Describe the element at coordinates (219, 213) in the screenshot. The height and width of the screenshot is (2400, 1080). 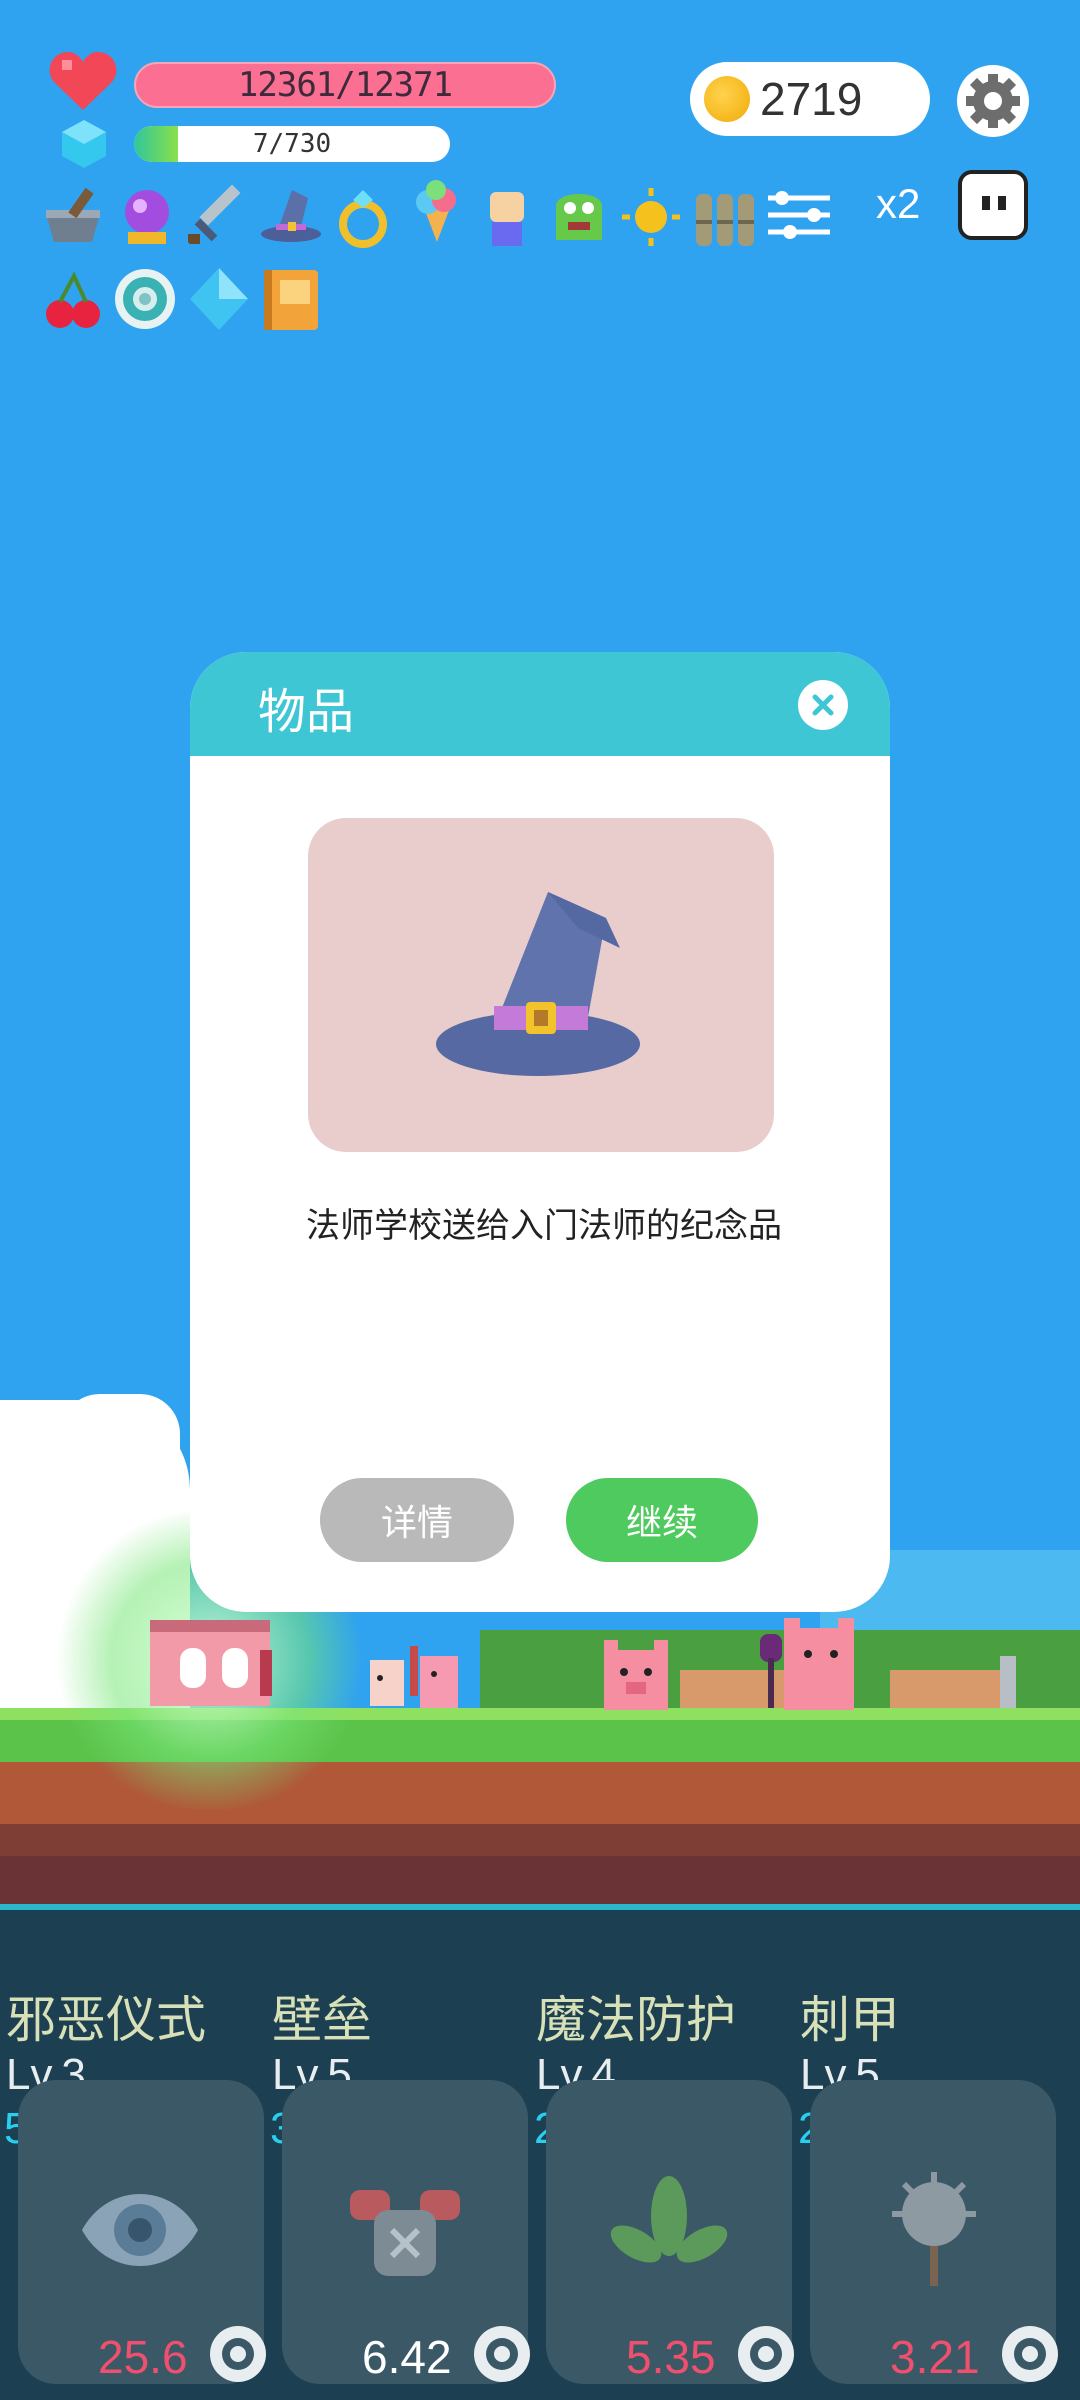
I see `sword-icon` at that location.